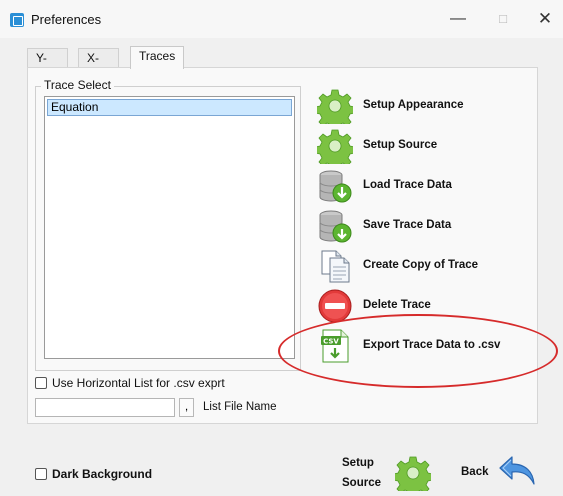 Image resolution: width=563 pixels, height=496 pixels. Describe the element at coordinates (475, 472) in the screenshot. I see `back-label: Back` at that location.